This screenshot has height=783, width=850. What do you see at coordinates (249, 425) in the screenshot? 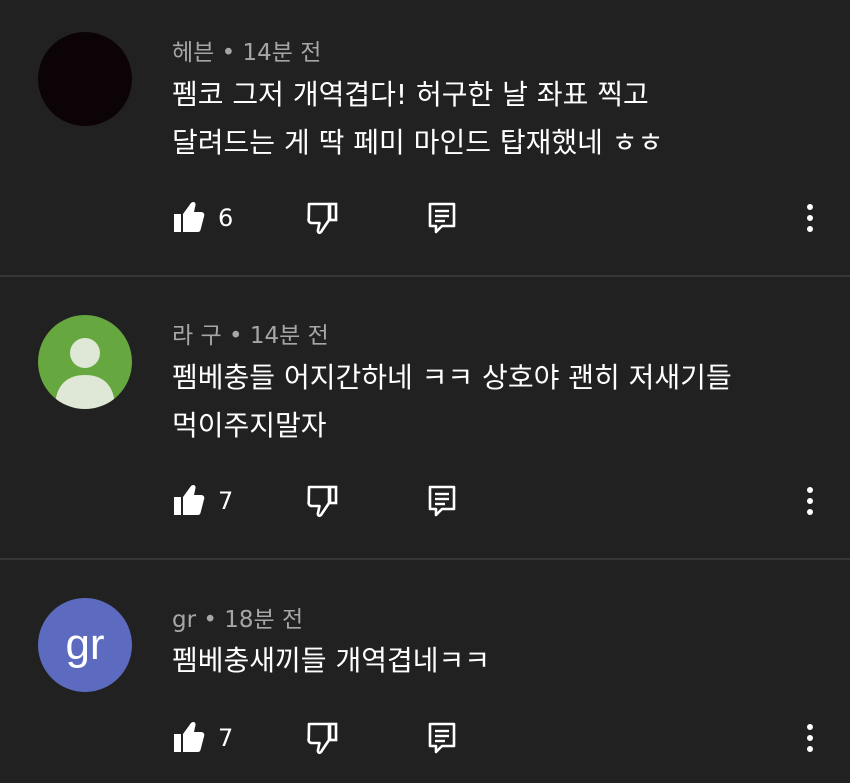
I see `comment-text-line: 먹이주지말자` at bounding box center [249, 425].